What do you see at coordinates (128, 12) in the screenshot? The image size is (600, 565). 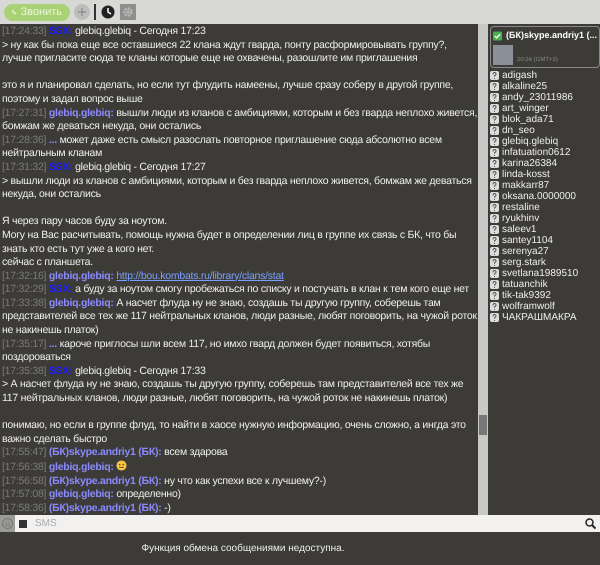 I see `settings-icon` at bounding box center [128, 12].